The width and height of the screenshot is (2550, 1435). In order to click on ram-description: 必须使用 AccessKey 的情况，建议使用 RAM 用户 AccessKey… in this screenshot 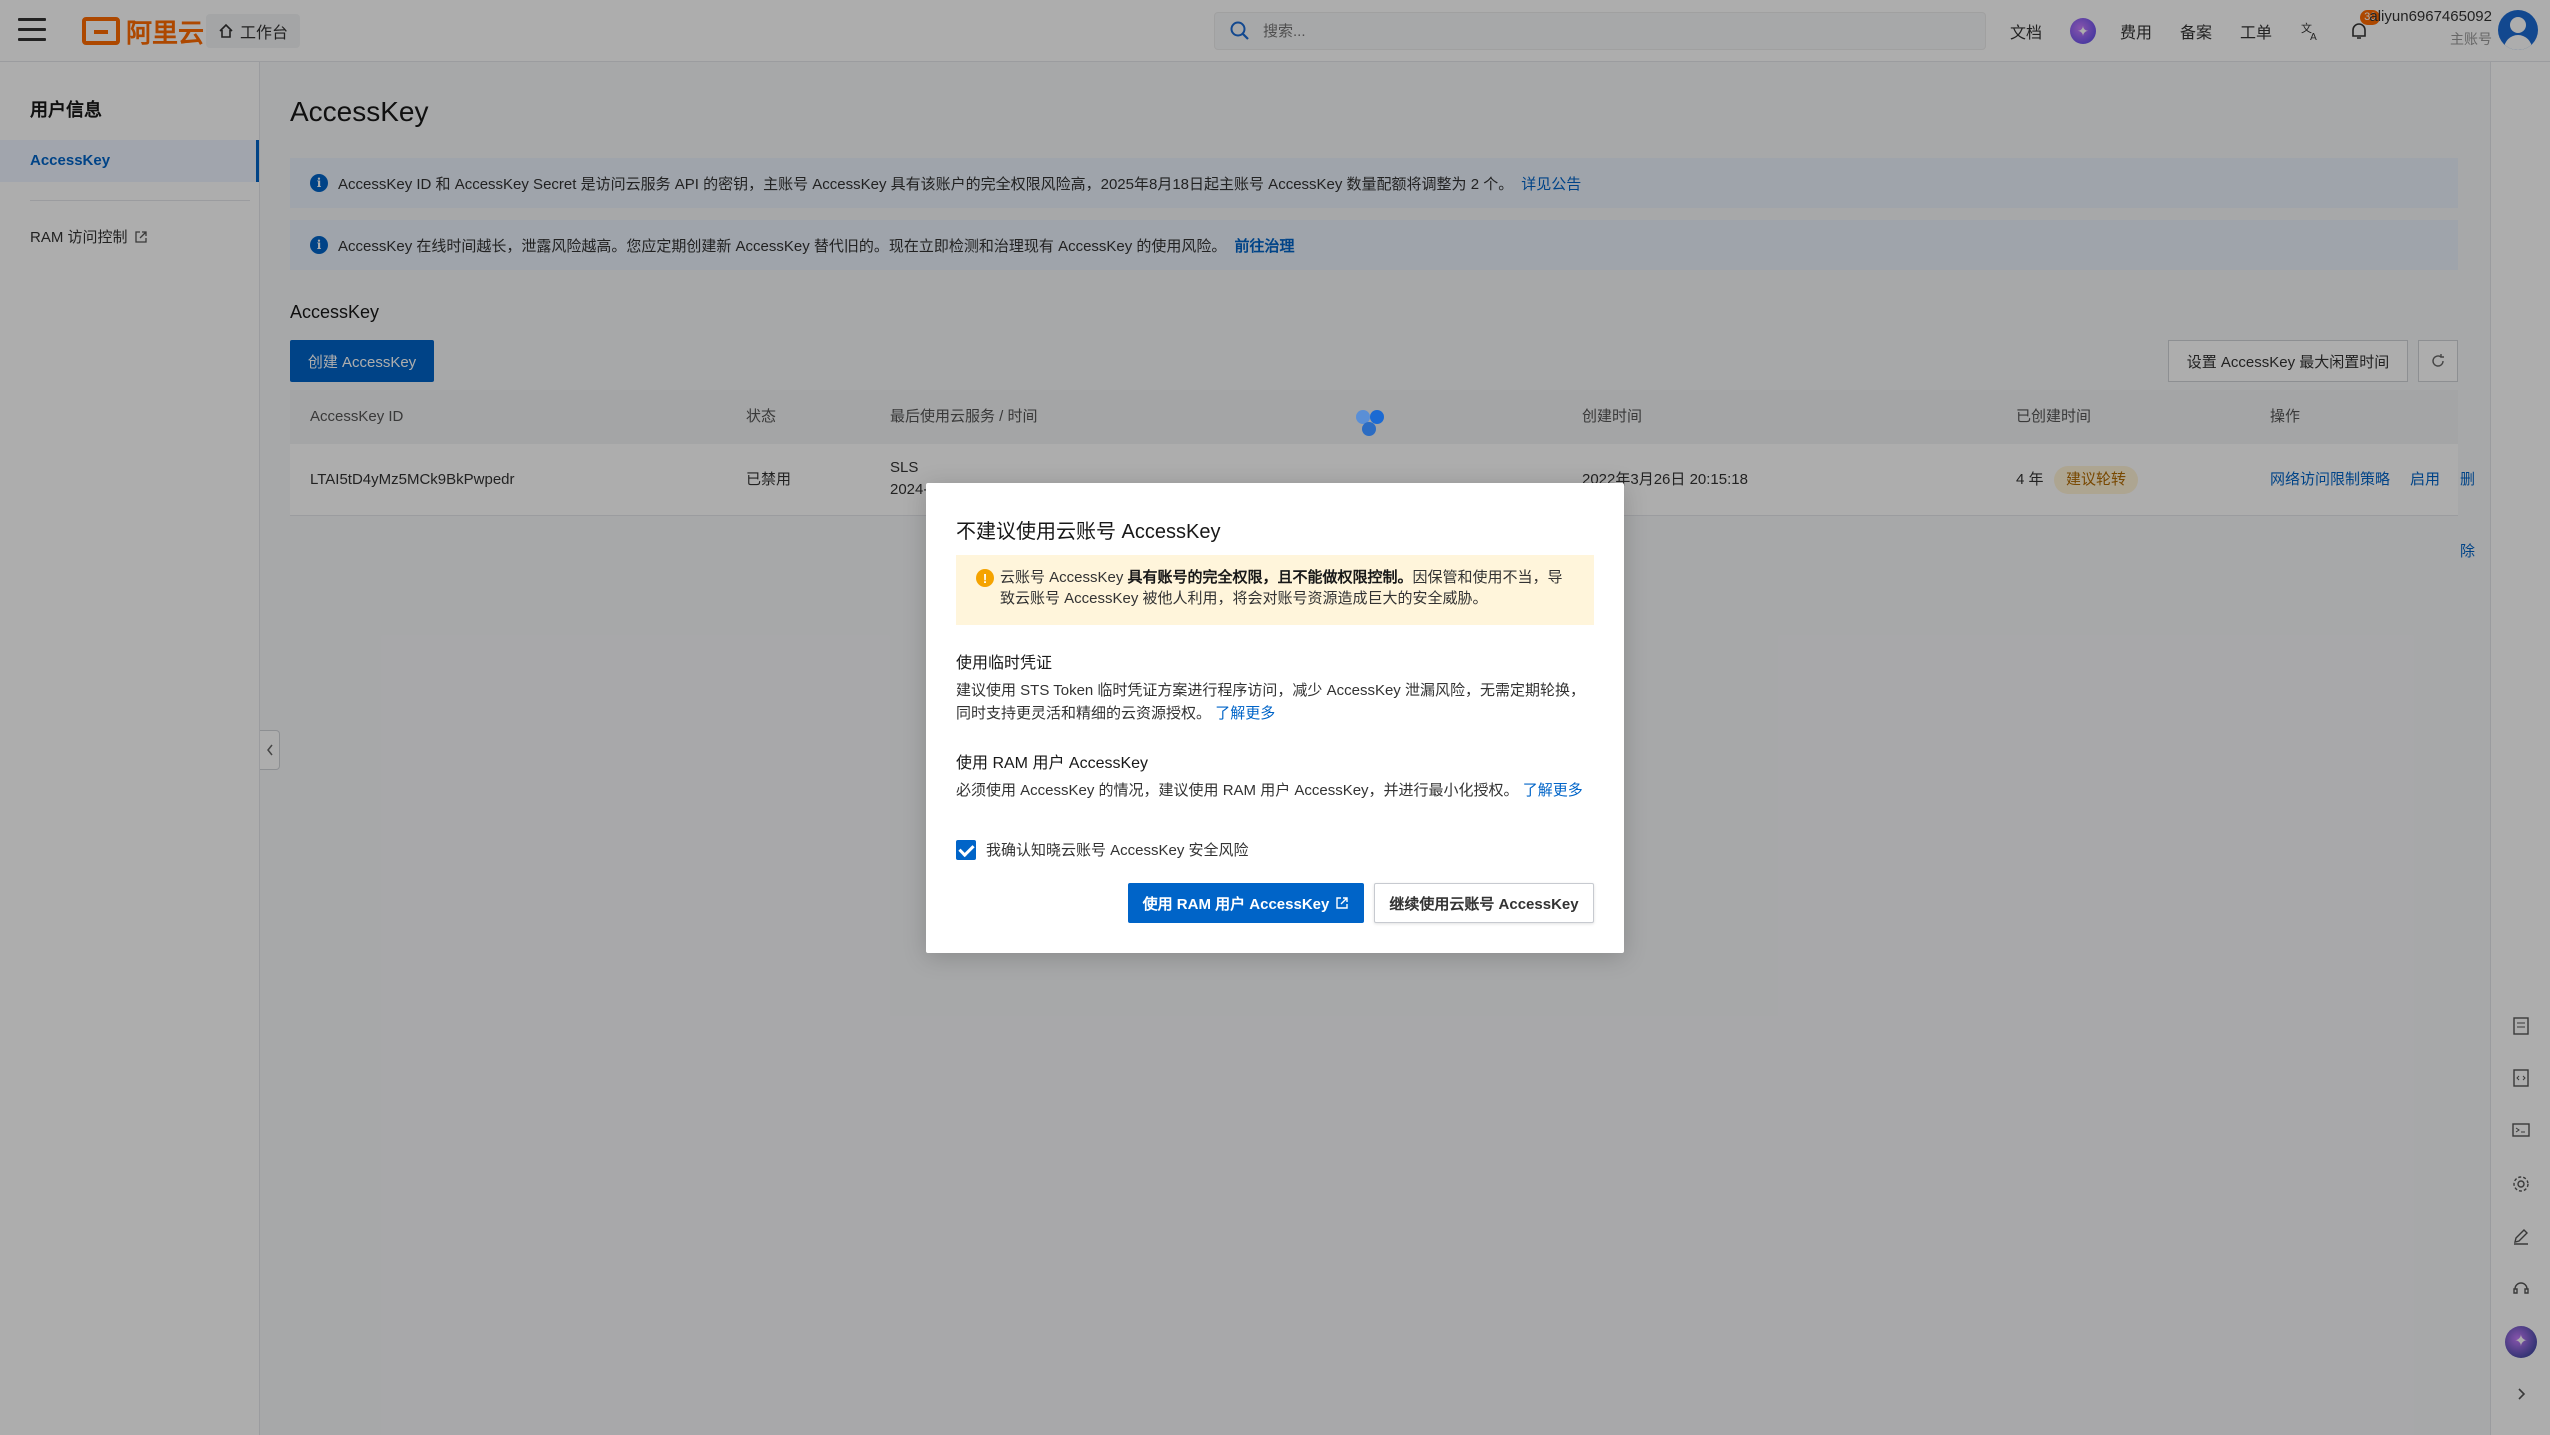, I will do `click(1237, 790)`.